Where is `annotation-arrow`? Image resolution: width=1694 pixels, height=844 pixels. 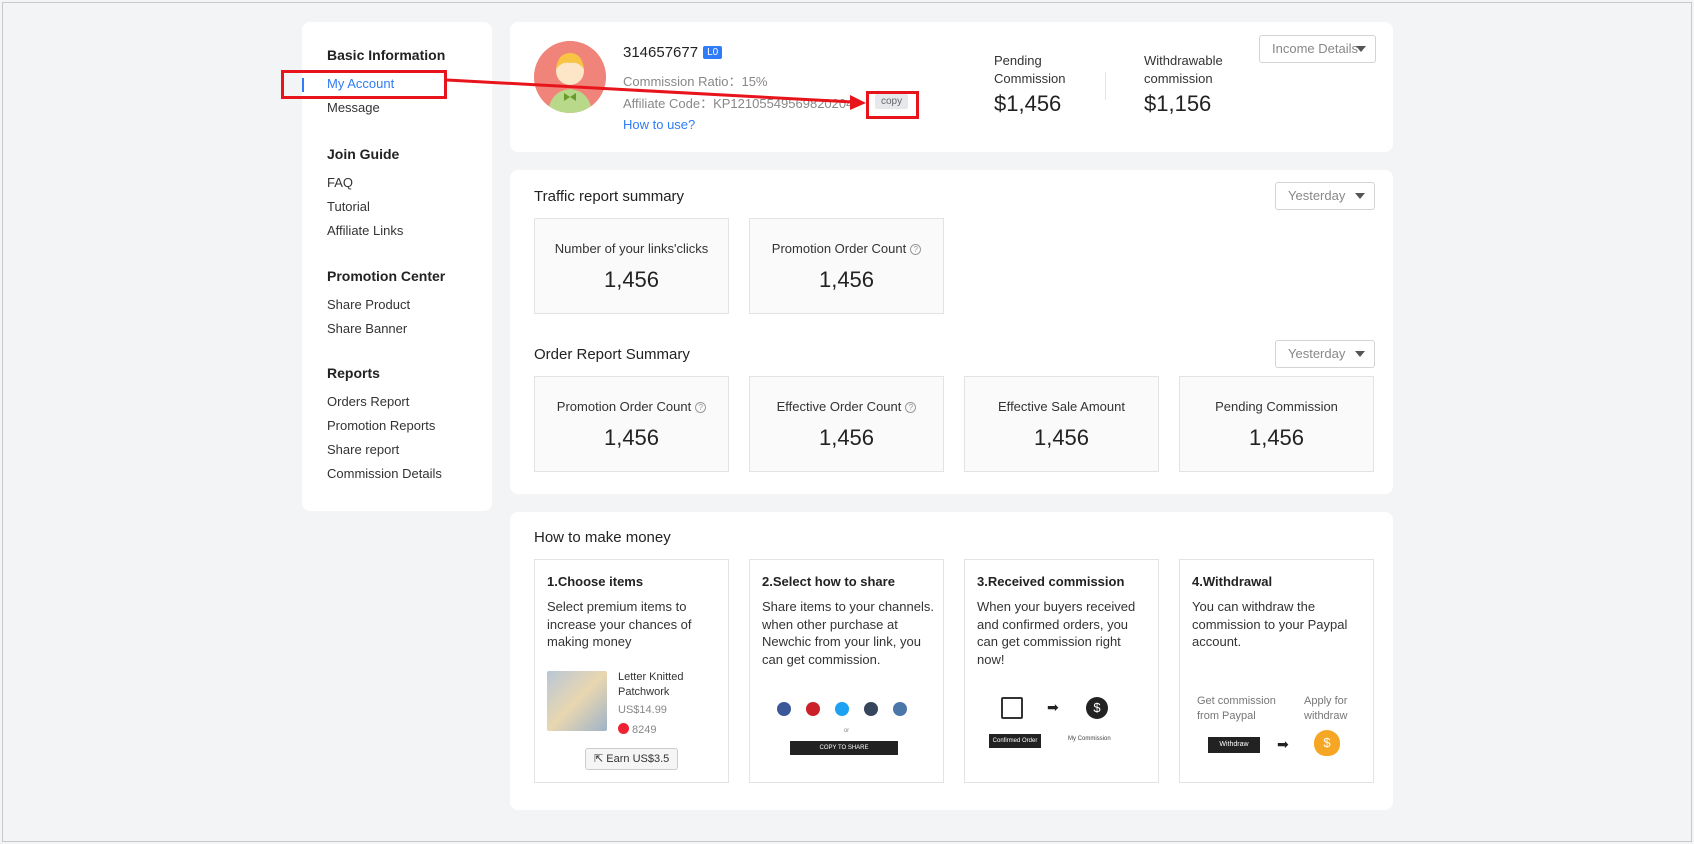 annotation-arrow is located at coordinates (656, 94).